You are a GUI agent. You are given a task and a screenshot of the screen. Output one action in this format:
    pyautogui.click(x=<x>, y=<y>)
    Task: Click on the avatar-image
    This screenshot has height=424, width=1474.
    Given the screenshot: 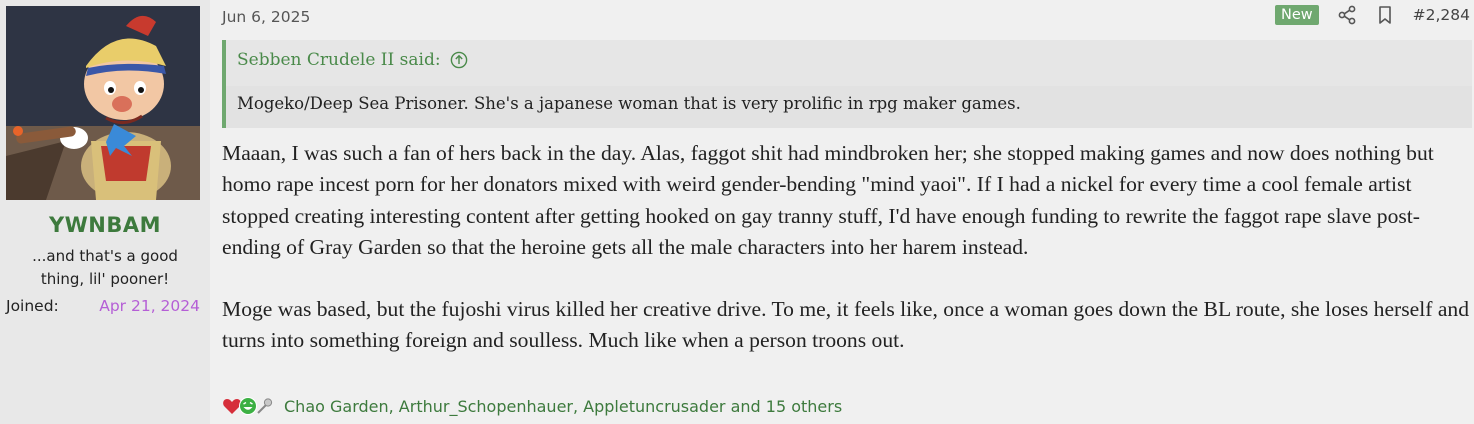 What is the action you would take?
    pyautogui.click(x=103, y=103)
    